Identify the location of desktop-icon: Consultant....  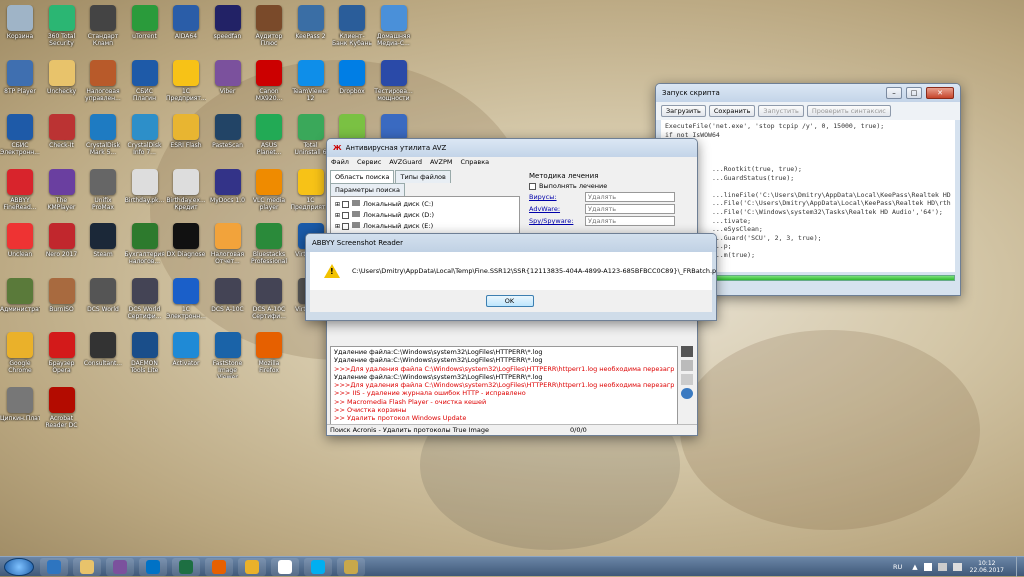
(103, 355).